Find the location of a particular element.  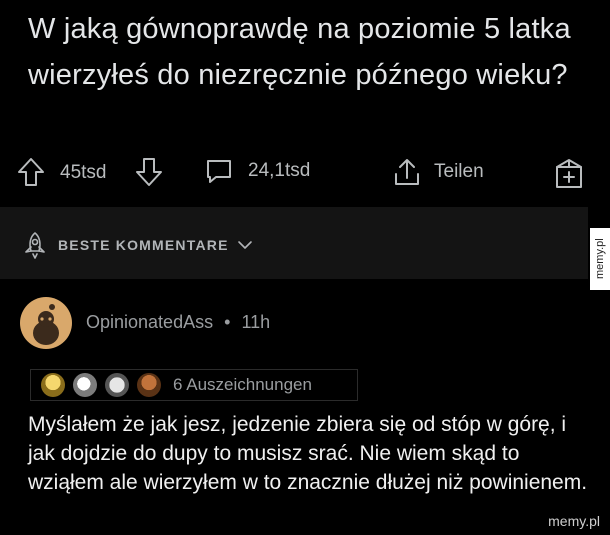

downvote-button is located at coordinates (149, 172).